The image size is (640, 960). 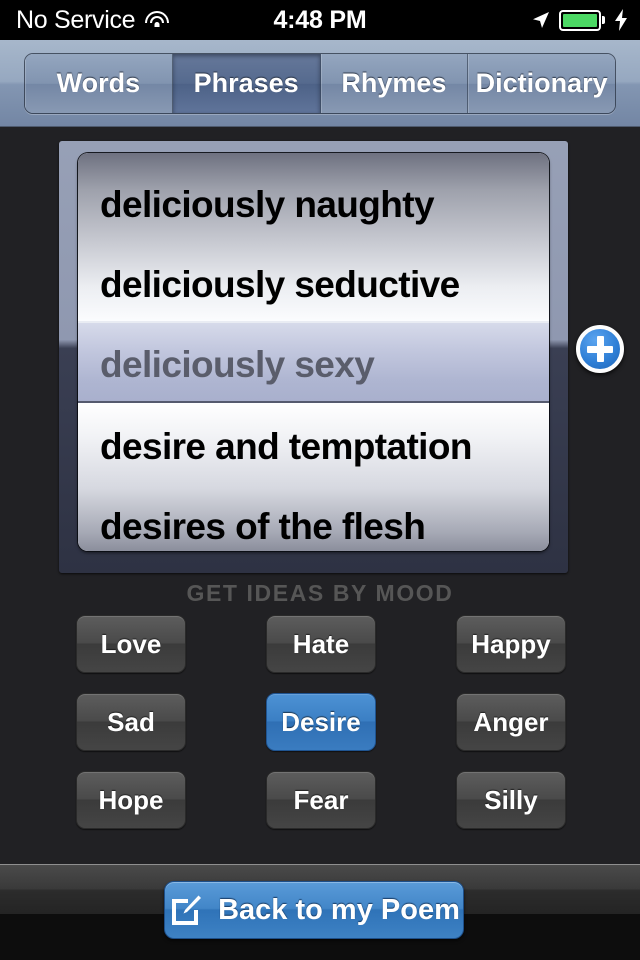 I want to click on compose-icon, so click(x=187, y=910).